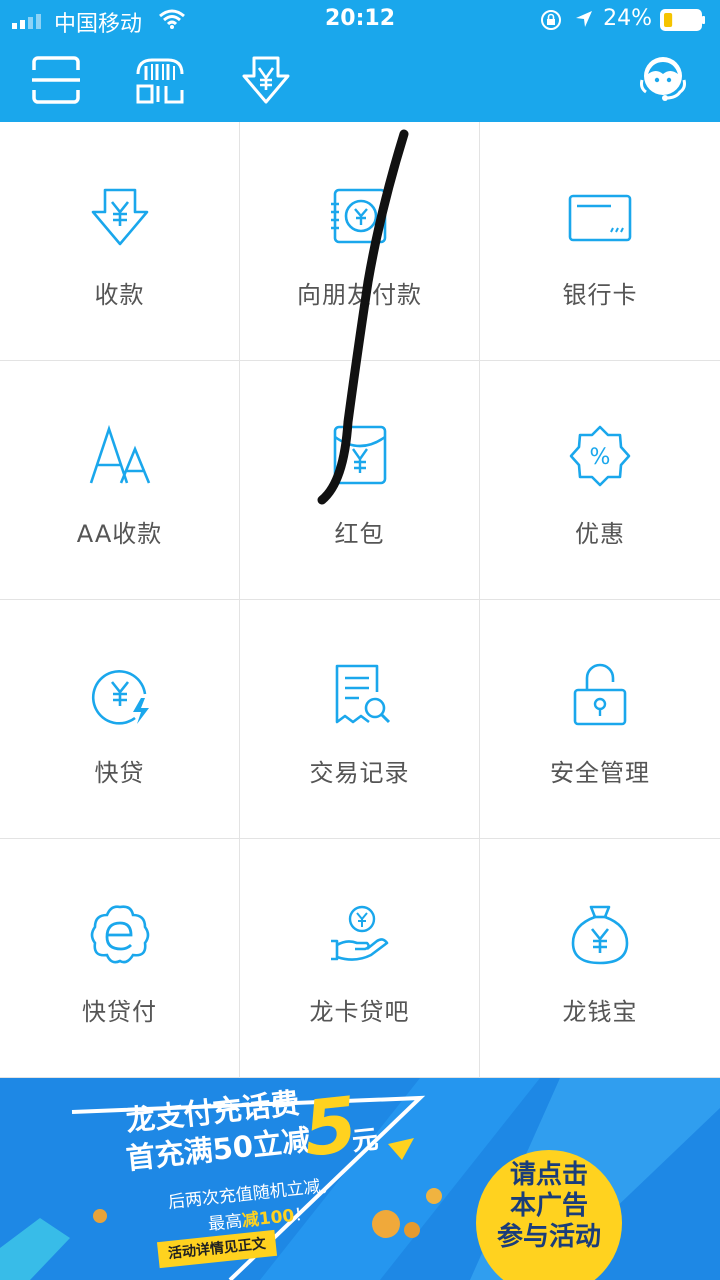 This screenshot has height=1280, width=720. I want to click on battery-icon, so click(682, 20).